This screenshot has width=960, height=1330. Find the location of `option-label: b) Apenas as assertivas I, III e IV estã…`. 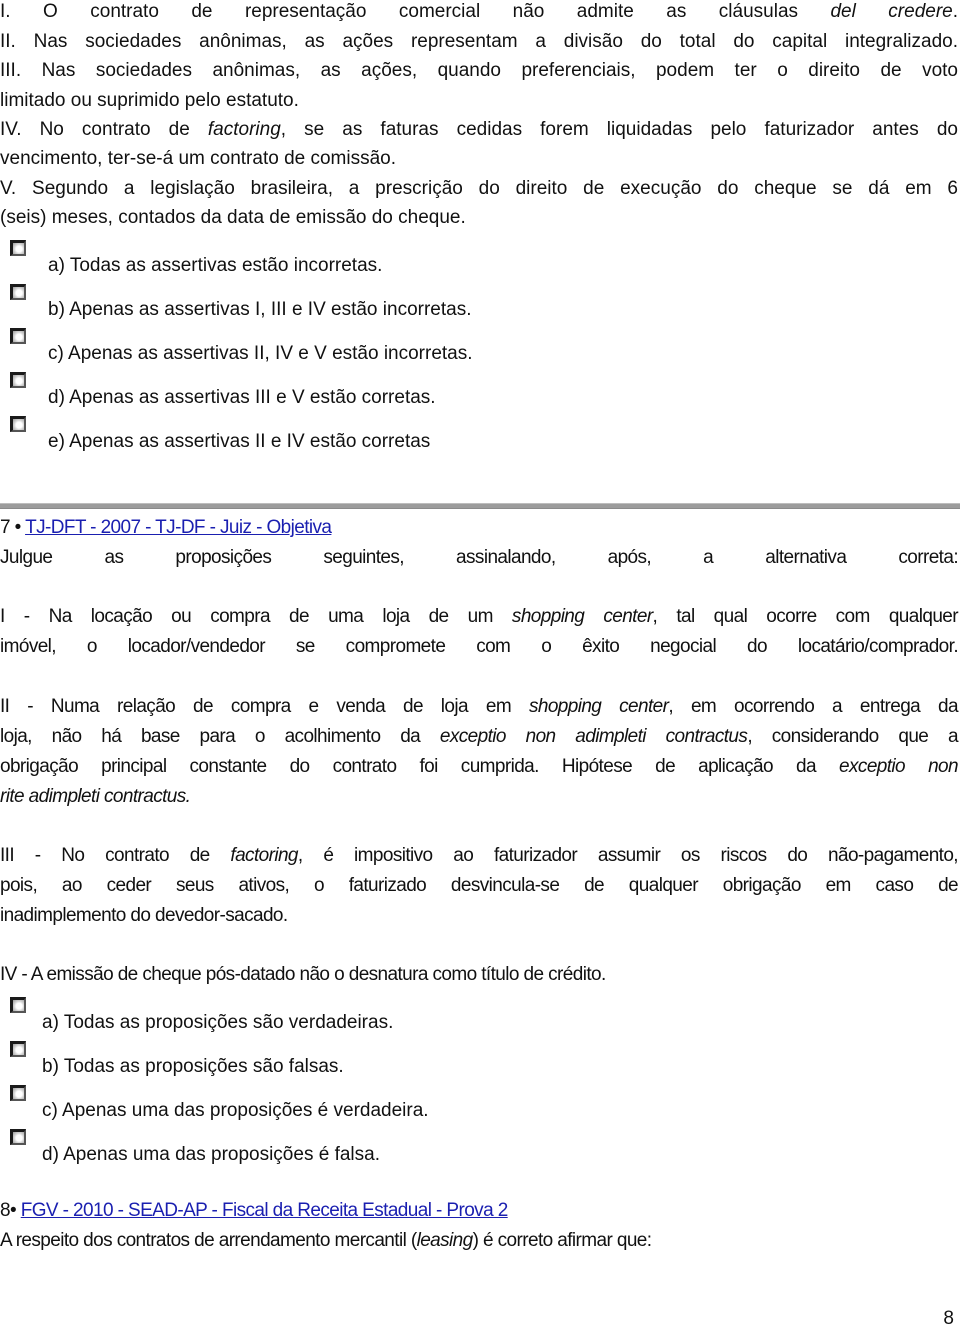

option-label: b) Apenas as assertivas I, III e IV estã… is located at coordinates (260, 309).